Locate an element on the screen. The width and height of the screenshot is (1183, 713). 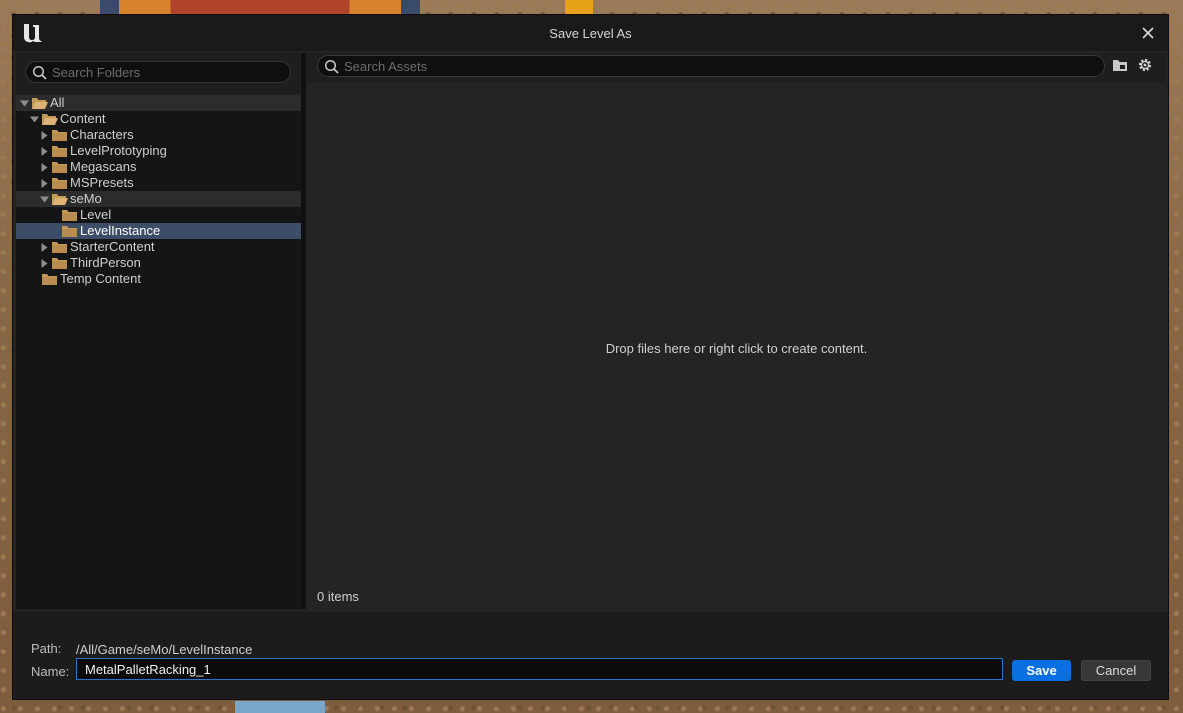
folder-tree-item: Temp Content is located at coordinates (158, 279).